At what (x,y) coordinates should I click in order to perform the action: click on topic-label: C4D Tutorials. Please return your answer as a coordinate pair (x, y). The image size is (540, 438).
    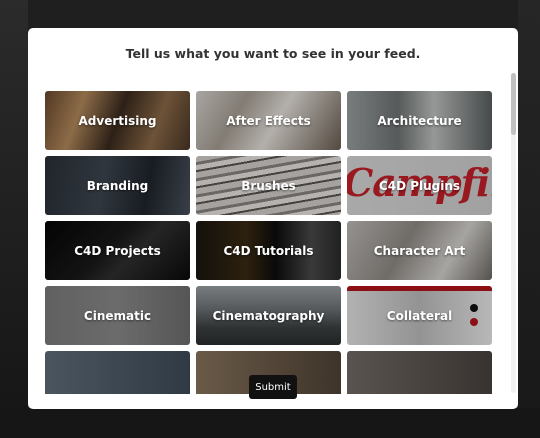
    Looking at the image, I should click on (268, 250).